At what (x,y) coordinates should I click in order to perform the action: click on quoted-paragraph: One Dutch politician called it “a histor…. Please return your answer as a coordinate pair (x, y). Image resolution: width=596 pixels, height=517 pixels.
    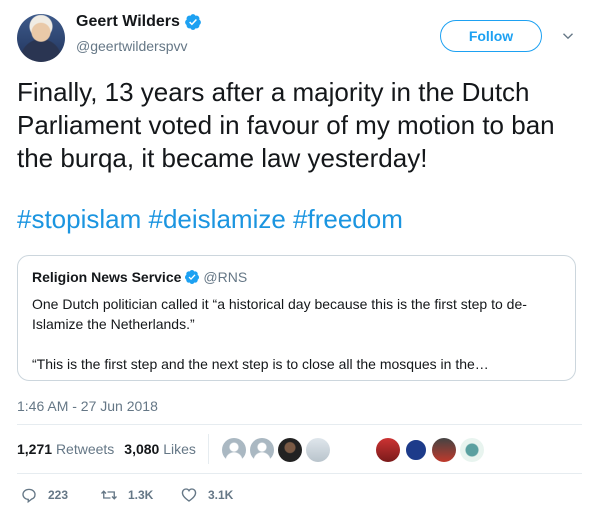
    Looking at the image, I should click on (279, 314).